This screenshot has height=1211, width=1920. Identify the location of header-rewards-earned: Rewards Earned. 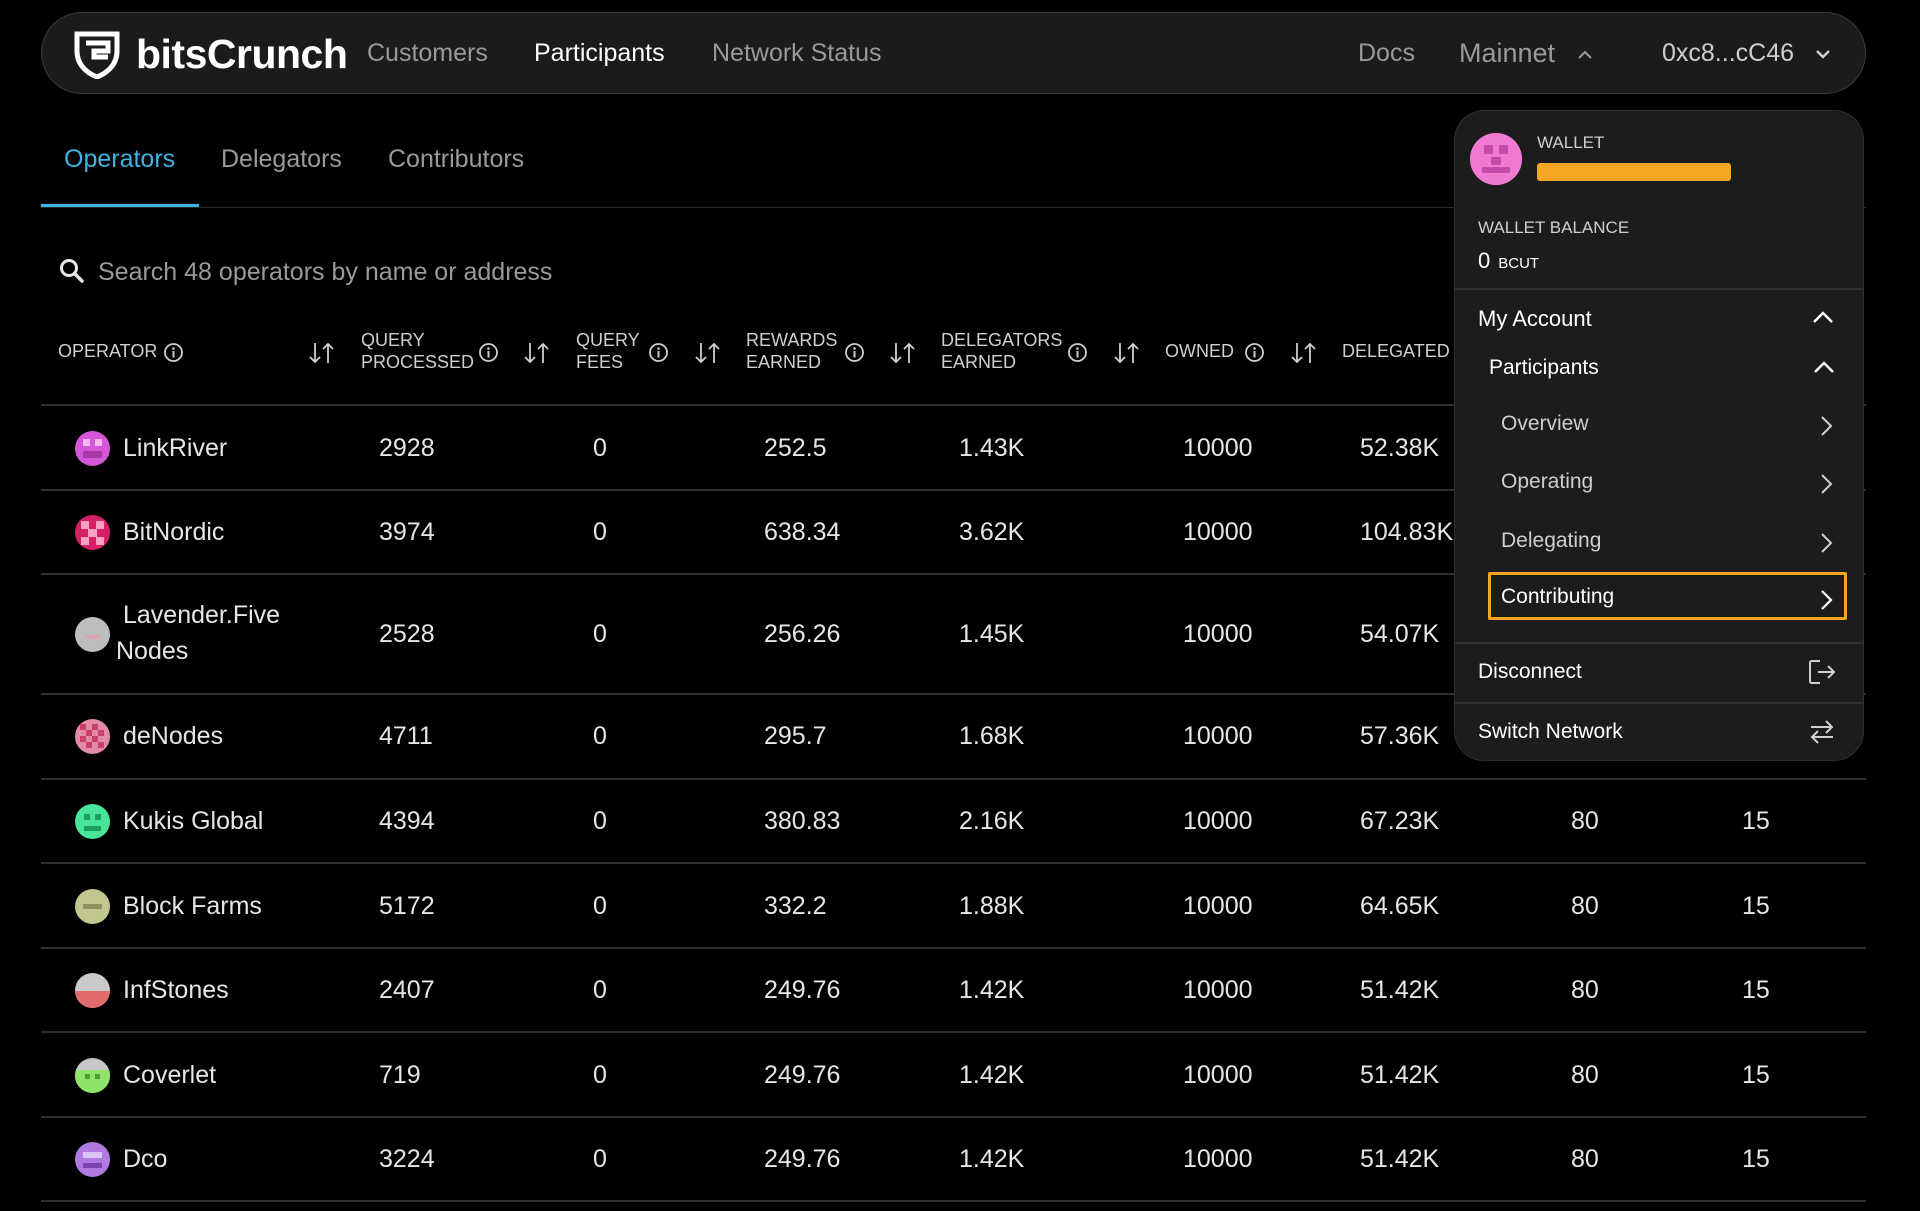
(791, 351).